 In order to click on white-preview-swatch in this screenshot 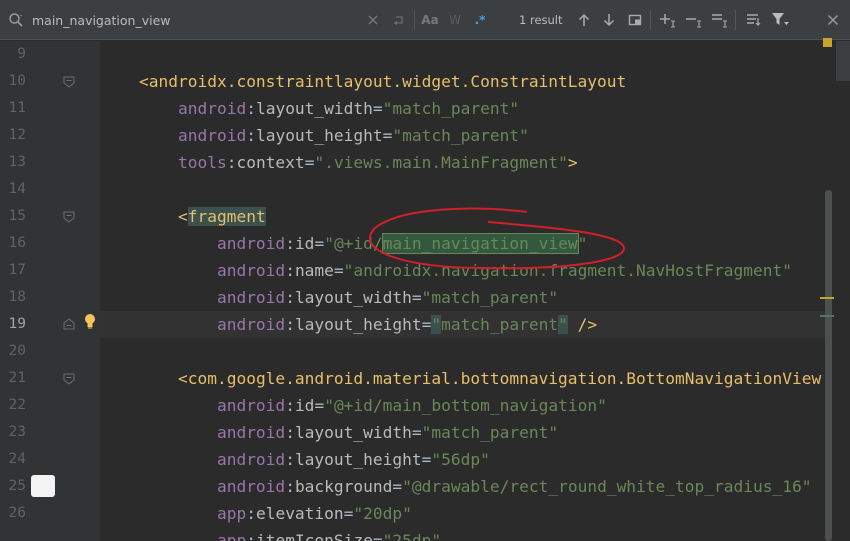, I will do `click(43, 486)`.